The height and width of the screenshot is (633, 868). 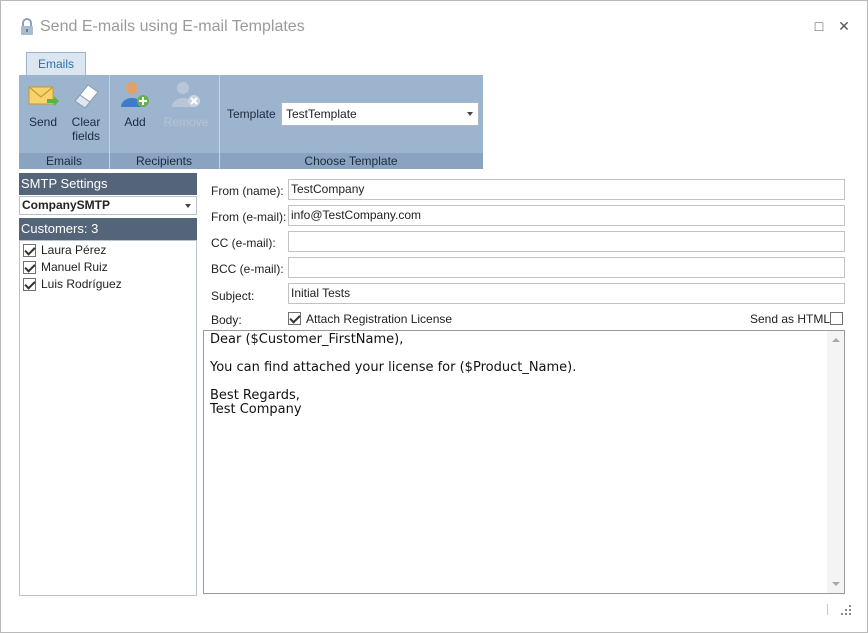 What do you see at coordinates (172, 26) in the screenshot?
I see `window-title: Send E-mails using E-mail Templates` at bounding box center [172, 26].